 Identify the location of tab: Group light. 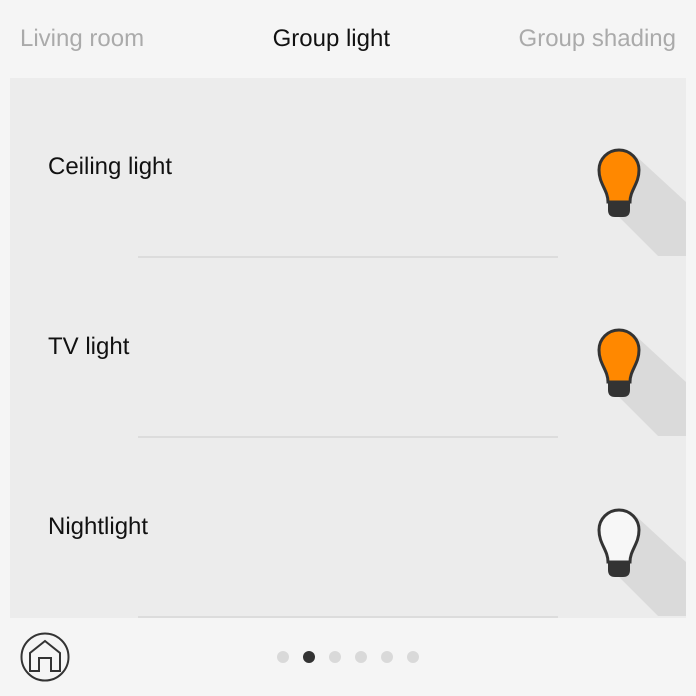
(331, 39).